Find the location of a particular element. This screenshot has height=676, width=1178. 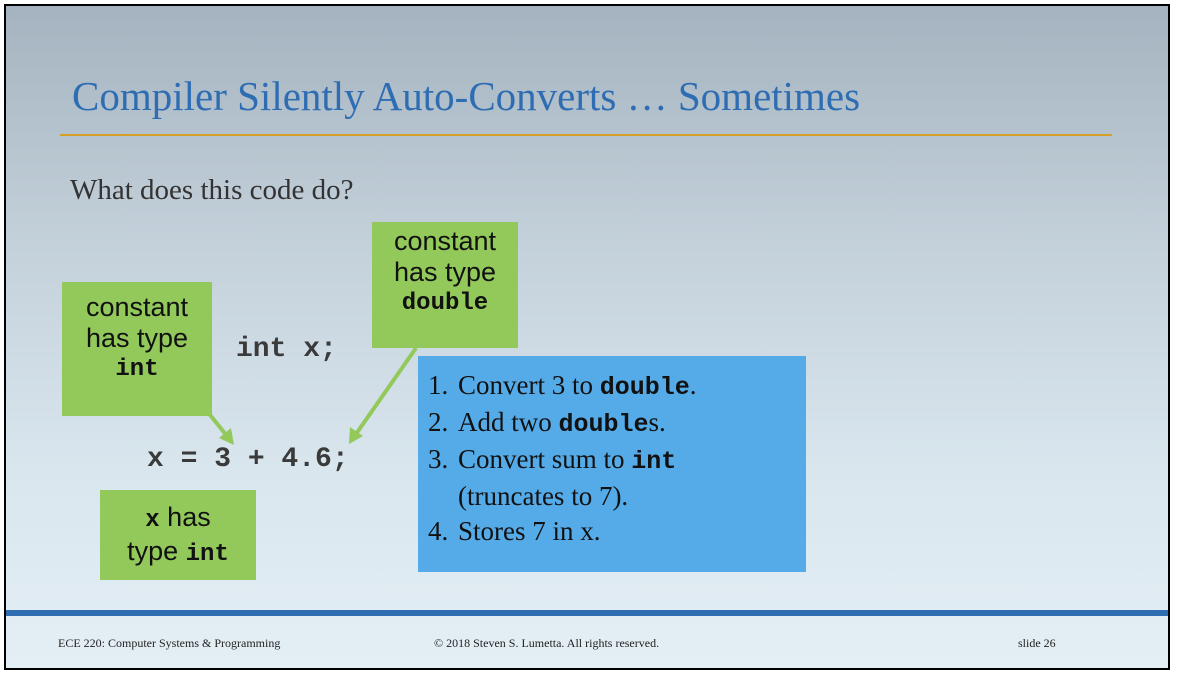

footer-band is located at coordinates (587, 613).